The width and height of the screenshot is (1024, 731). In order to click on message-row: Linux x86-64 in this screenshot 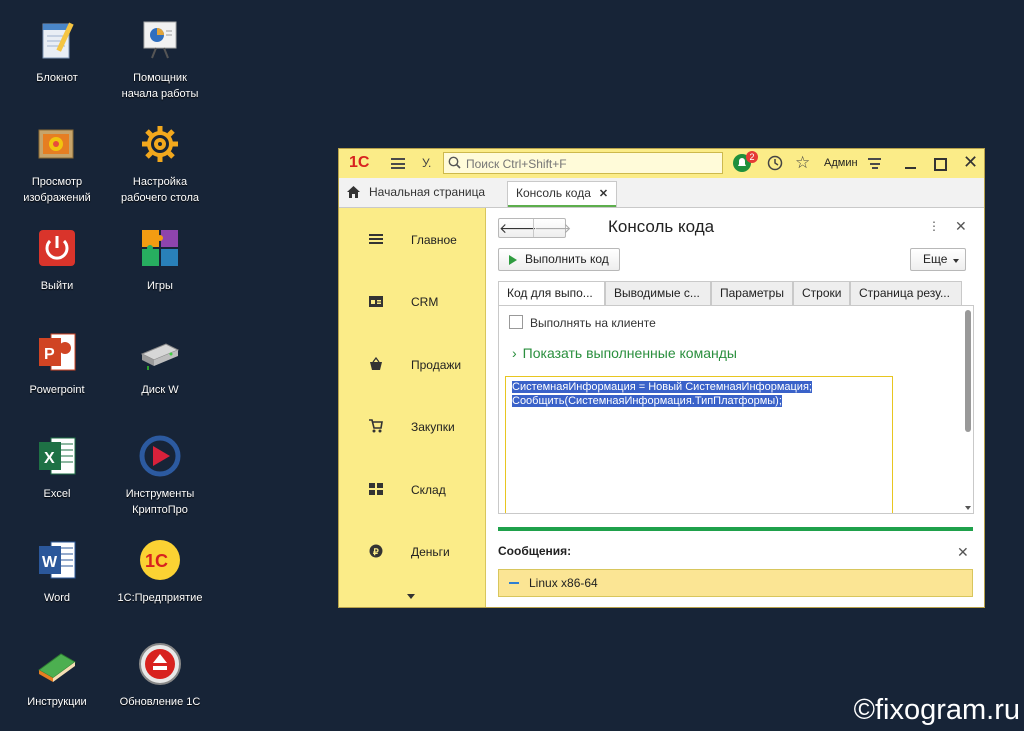, I will do `click(735, 583)`.